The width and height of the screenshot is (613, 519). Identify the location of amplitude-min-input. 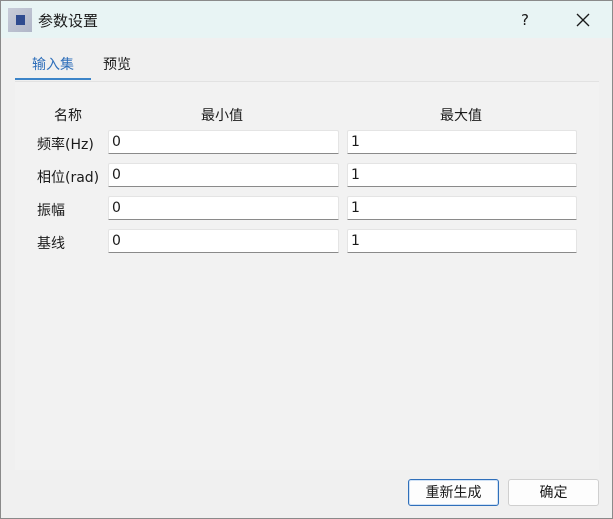
(223, 208).